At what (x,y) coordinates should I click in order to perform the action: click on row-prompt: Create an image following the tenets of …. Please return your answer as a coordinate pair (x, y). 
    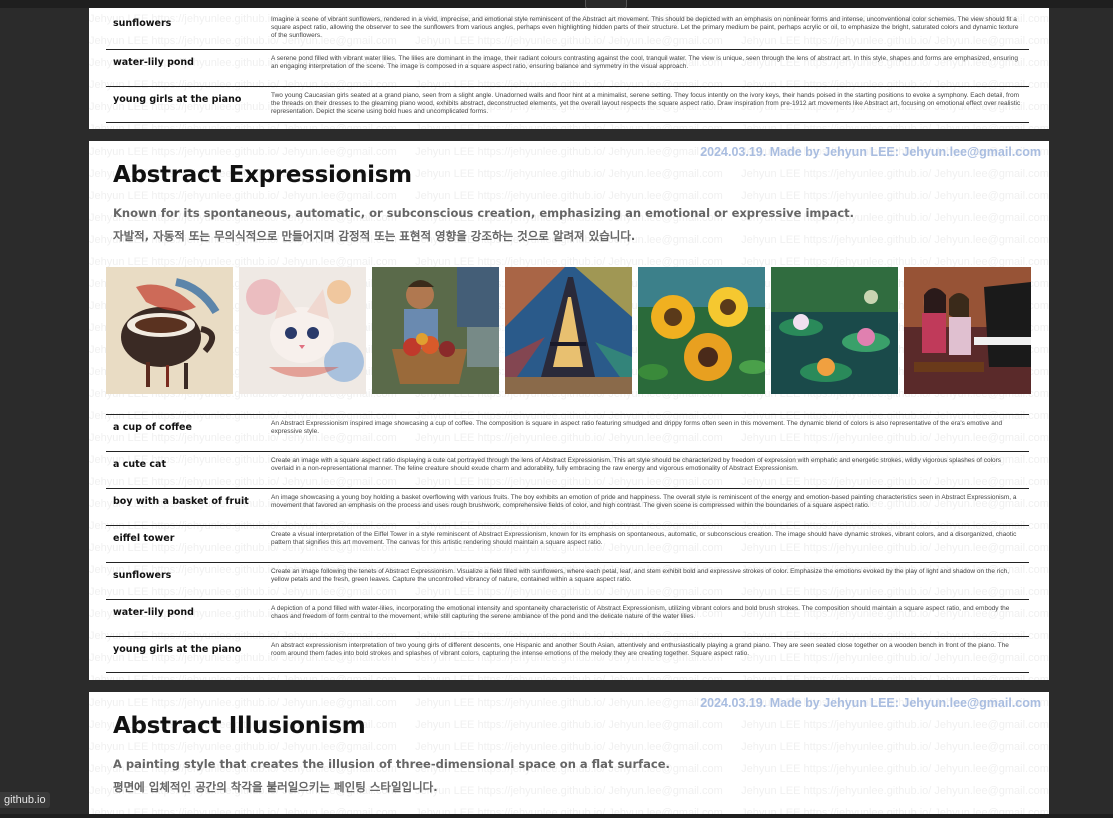
    Looking at the image, I should click on (640, 575).